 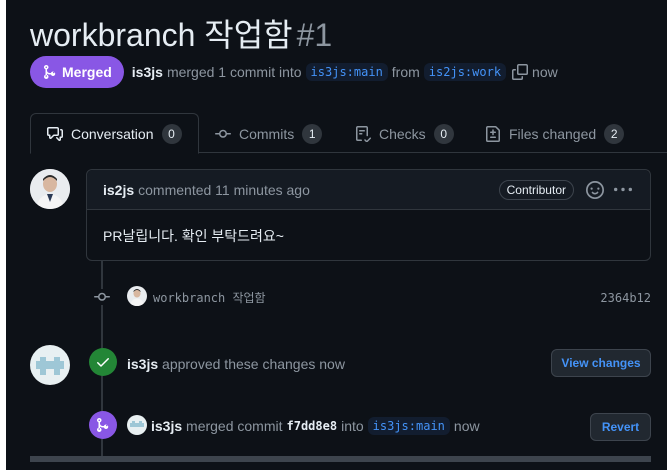 I want to click on file-diff-icon, so click(x=493, y=133).